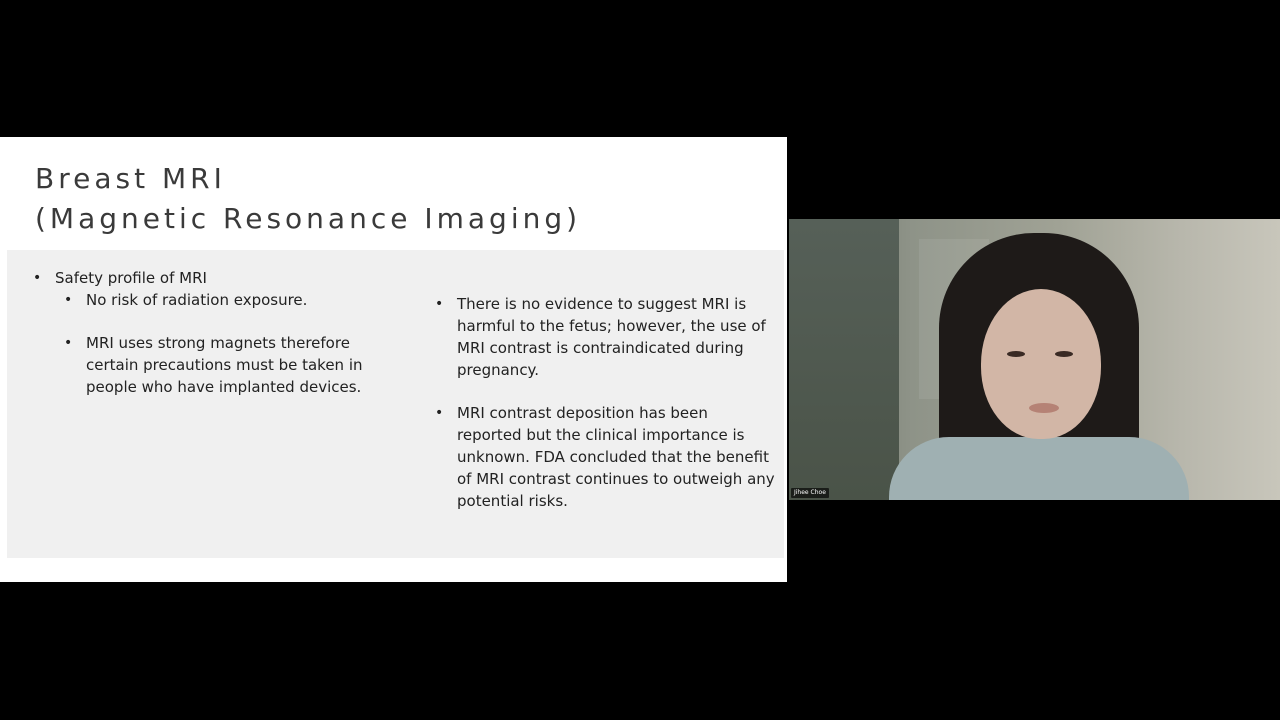 This screenshot has height=720, width=1280. I want to click on participant-video-tile: Jihee Choe, so click(1034, 359).